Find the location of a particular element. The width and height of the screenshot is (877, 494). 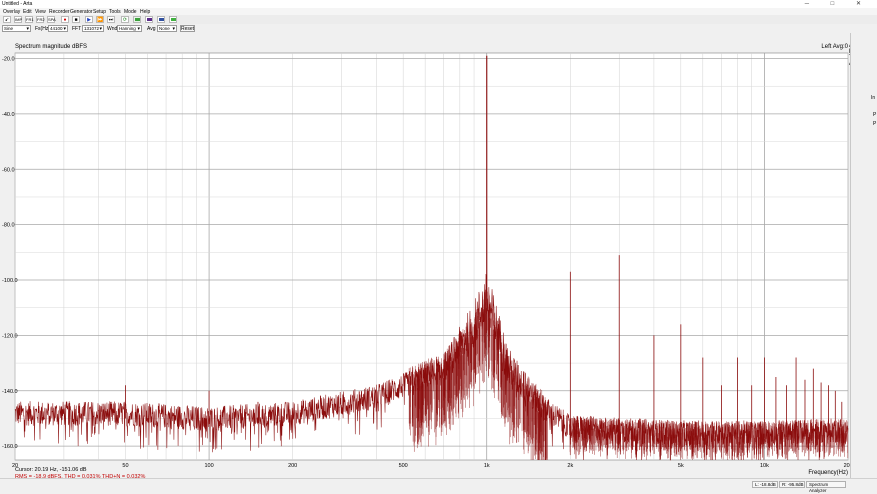

x-tick-label: 5k is located at coordinates (681, 466).